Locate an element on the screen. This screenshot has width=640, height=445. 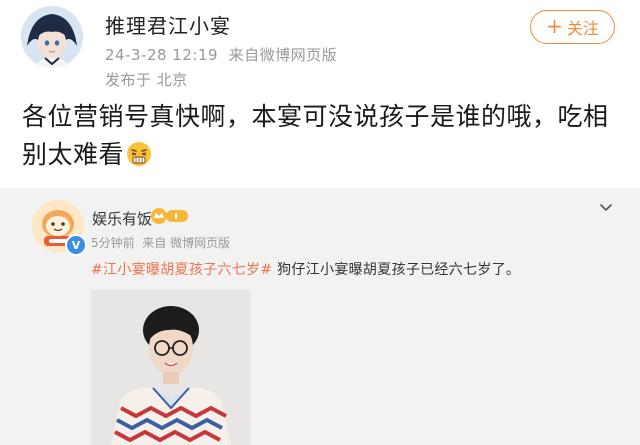
member-level-icon is located at coordinates (169, 216).